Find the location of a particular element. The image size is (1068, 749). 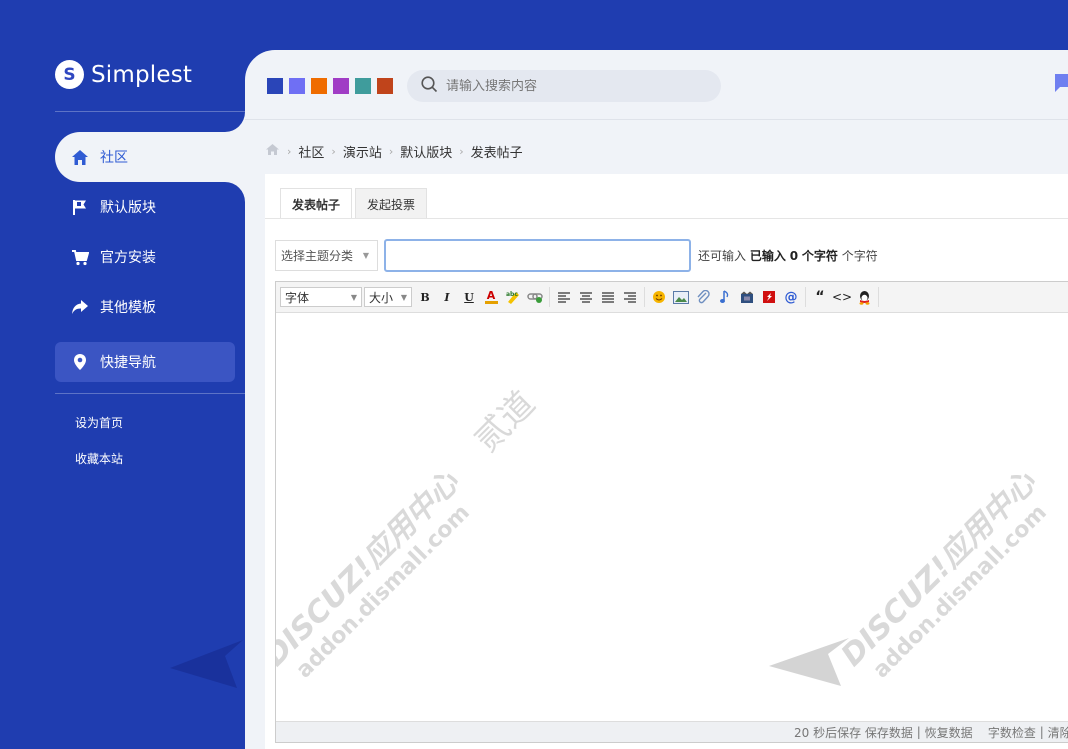

tab-new-post: 发表帖子 is located at coordinates (316, 203).